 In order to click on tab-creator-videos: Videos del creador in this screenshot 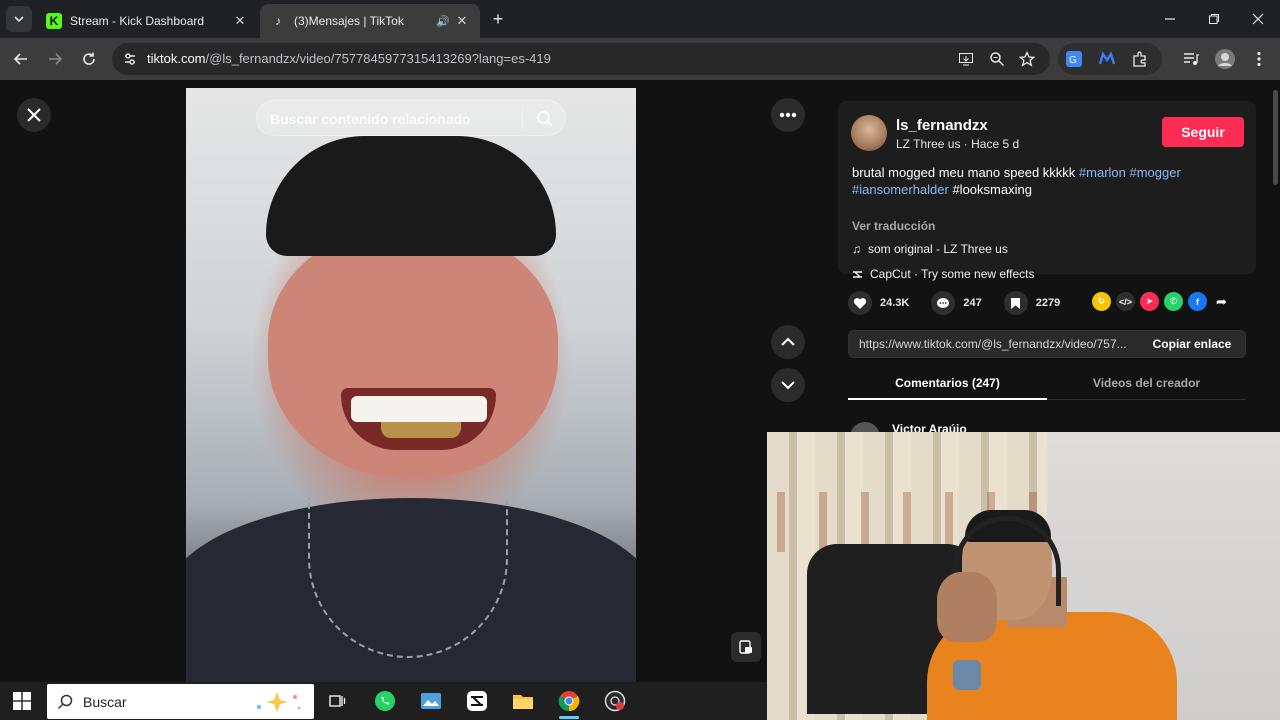, I will do `click(1146, 383)`.